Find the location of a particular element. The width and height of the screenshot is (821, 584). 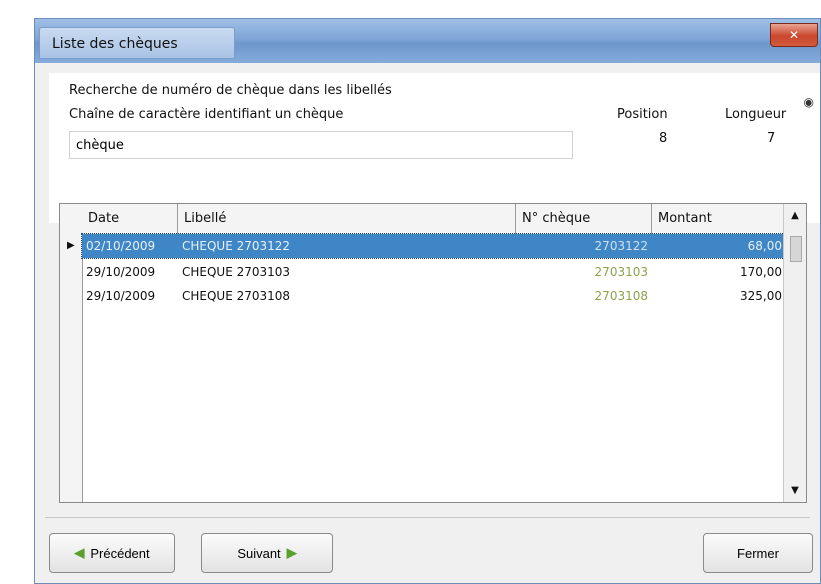

cell-libelle: CHEQUE 2703122 is located at coordinates (236, 246).